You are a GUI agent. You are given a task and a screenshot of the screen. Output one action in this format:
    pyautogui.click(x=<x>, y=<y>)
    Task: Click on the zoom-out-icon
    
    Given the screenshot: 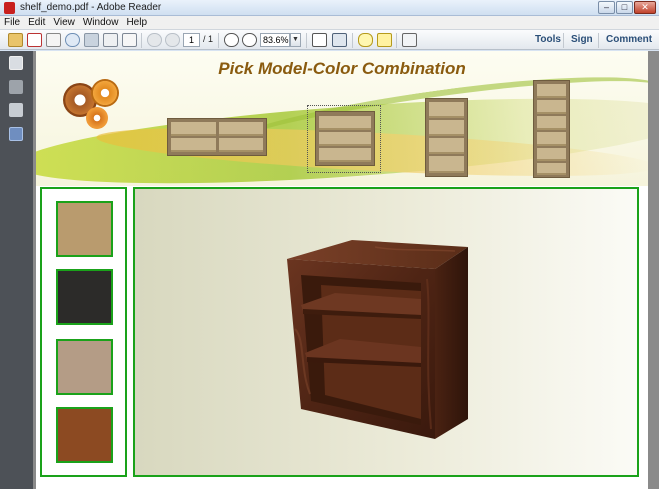 What is the action you would take?
    pyautogui.click(x=231, y=40)
    